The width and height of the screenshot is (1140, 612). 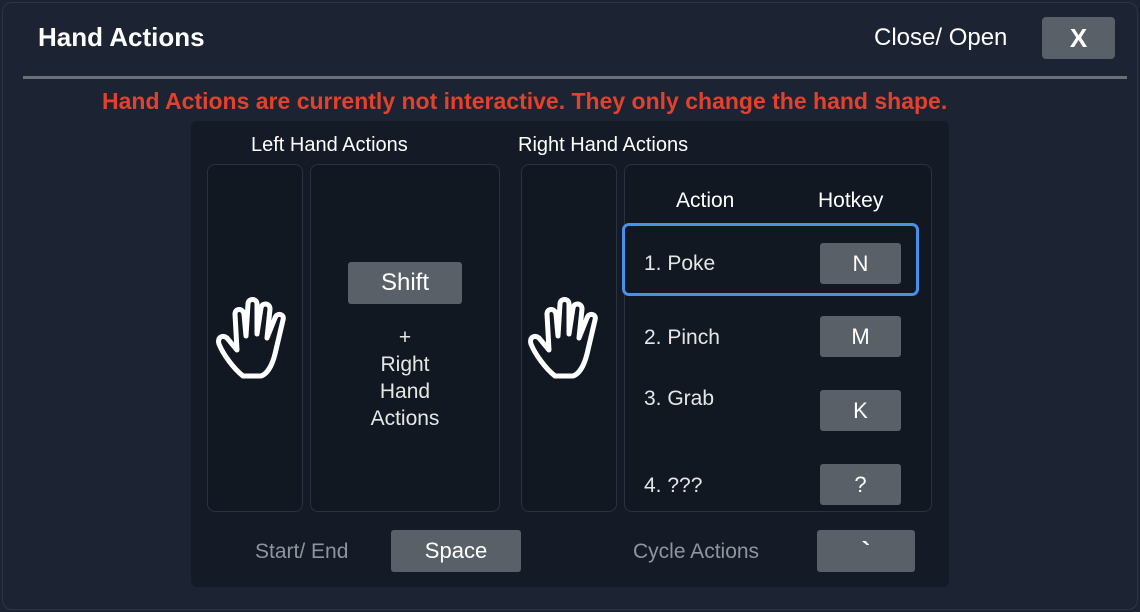 What do you see at coordinates (575, 77) in the screenshot?
I see `header-divider` at bounding box center [575, 77].